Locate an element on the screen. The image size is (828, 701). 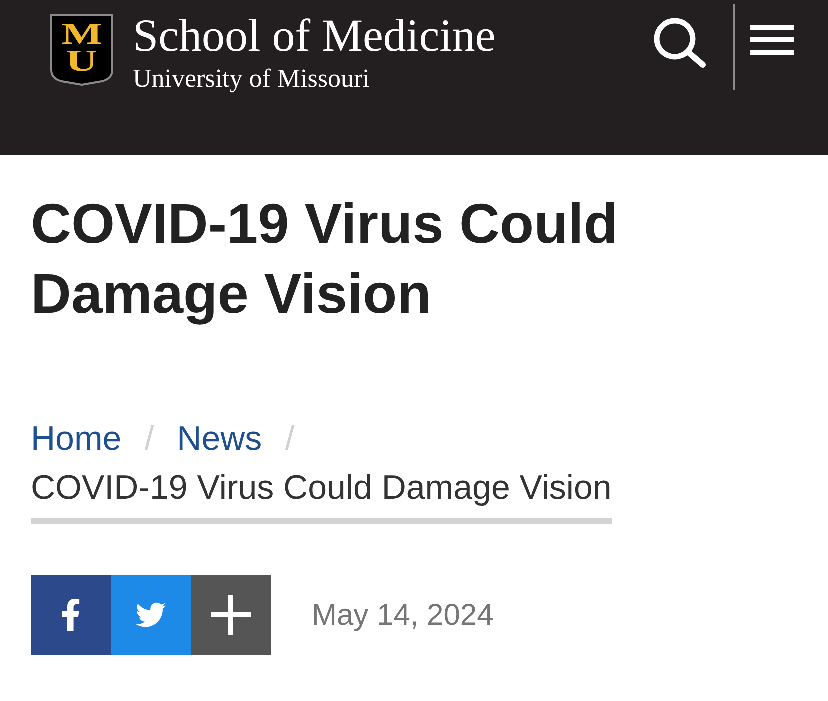
plus-icon is located at coordinates (231, 615).